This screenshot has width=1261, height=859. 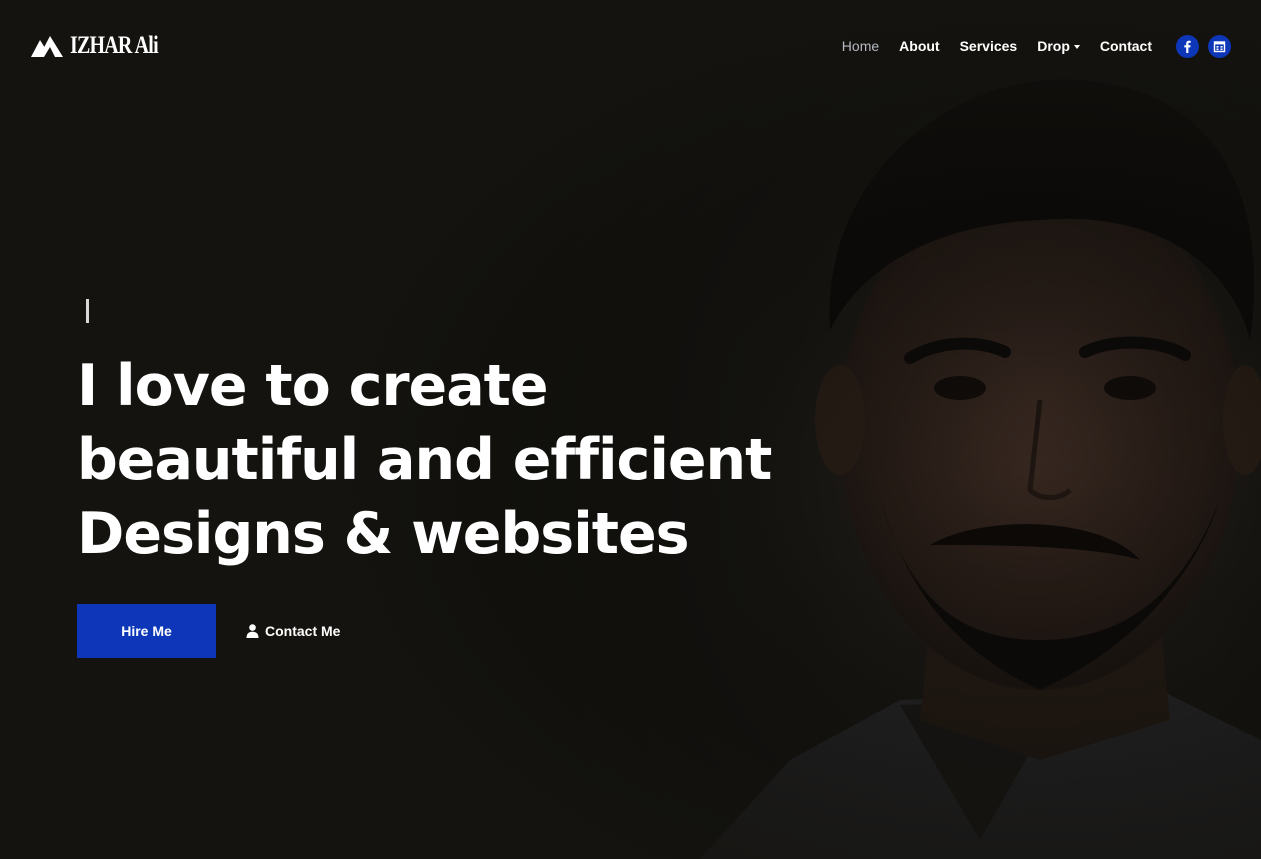 What do you see at coordinates (47, 46) in the screenshot?
I see `mountain-logo-icon` at bounding box center [47, 46].